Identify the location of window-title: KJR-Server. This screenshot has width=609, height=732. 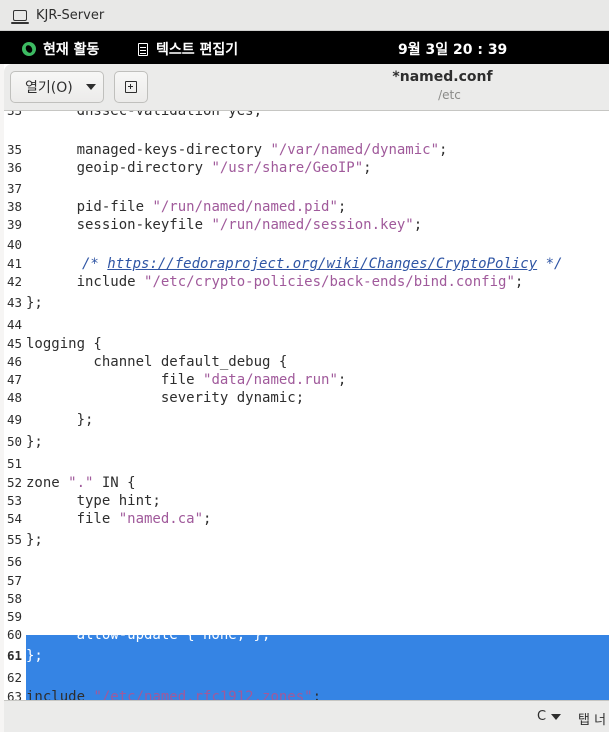
(70, 15).